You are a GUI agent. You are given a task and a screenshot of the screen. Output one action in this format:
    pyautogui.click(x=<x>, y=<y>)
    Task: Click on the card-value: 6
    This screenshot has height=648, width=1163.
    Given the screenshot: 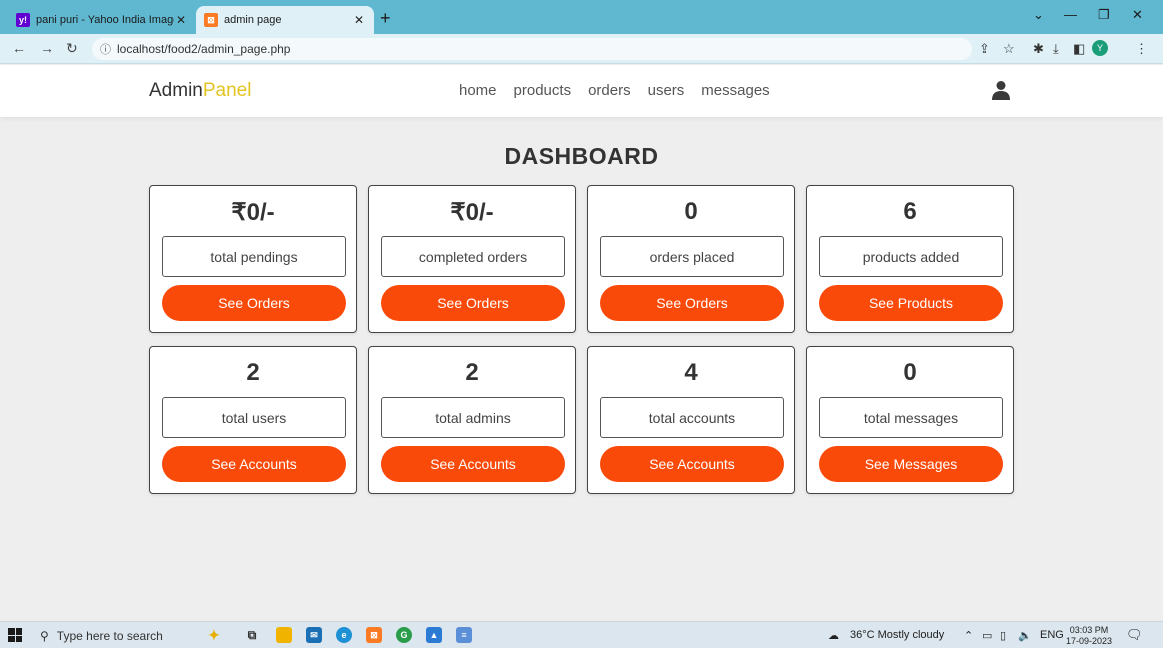 What is the action you would take?
    pyautogui.click(x=910, y=211)
    